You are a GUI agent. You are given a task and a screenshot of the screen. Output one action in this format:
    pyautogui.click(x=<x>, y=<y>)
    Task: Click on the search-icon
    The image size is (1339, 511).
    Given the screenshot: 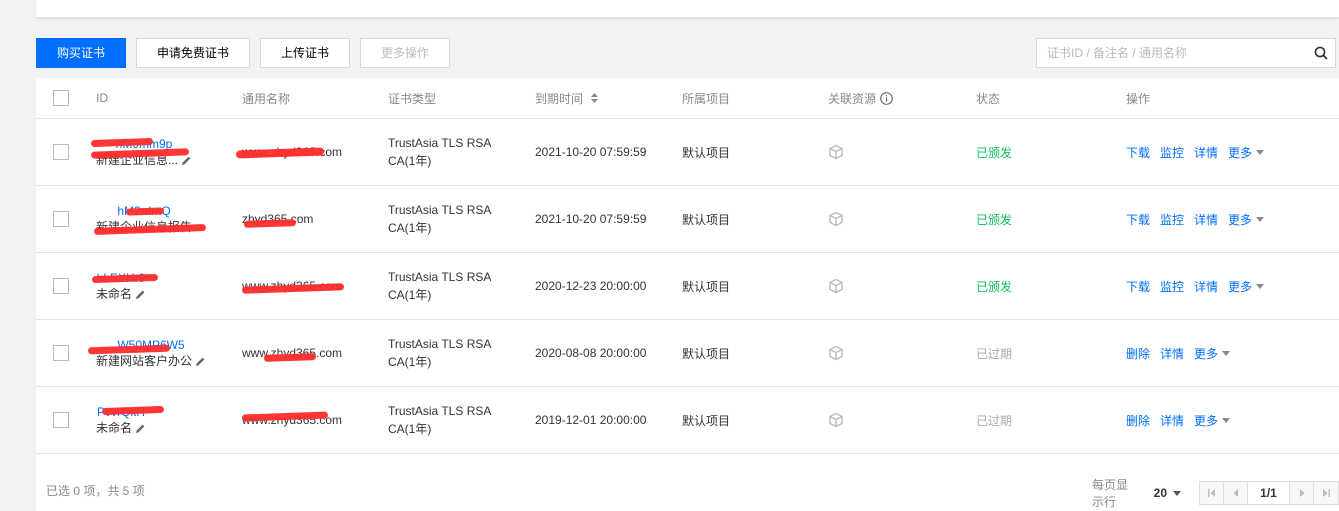 What is the action you would take?
    pyautogui.click(x=1321, y=53)
    